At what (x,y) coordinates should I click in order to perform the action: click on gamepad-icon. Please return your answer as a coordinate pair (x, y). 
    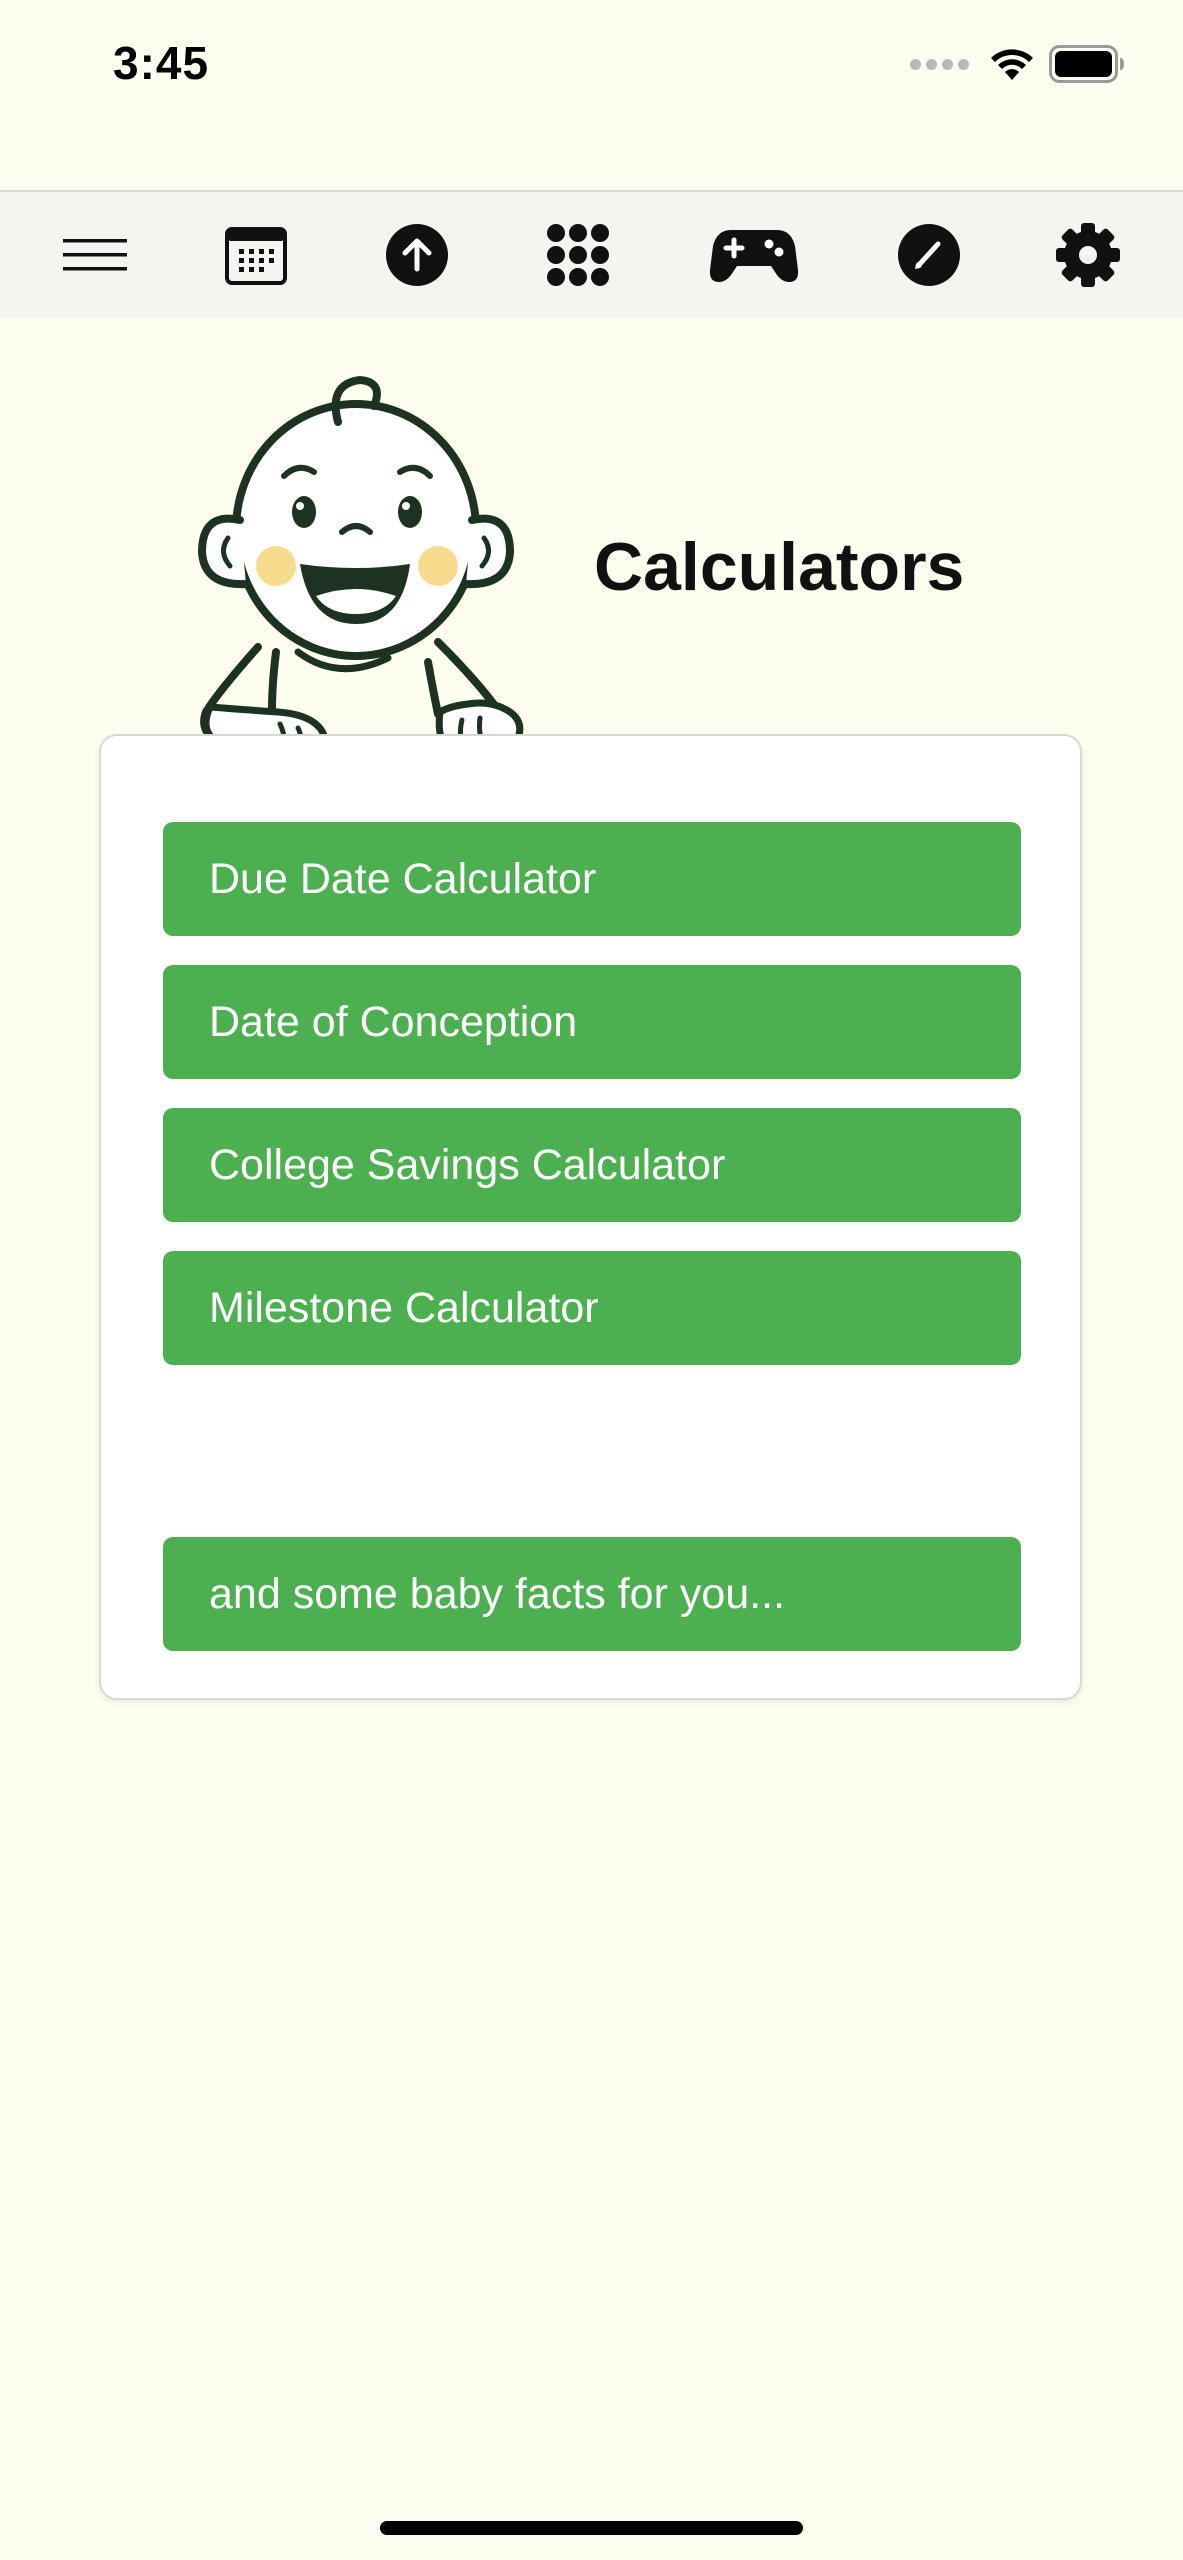
    Looking at the image, I should click on (754, 256).